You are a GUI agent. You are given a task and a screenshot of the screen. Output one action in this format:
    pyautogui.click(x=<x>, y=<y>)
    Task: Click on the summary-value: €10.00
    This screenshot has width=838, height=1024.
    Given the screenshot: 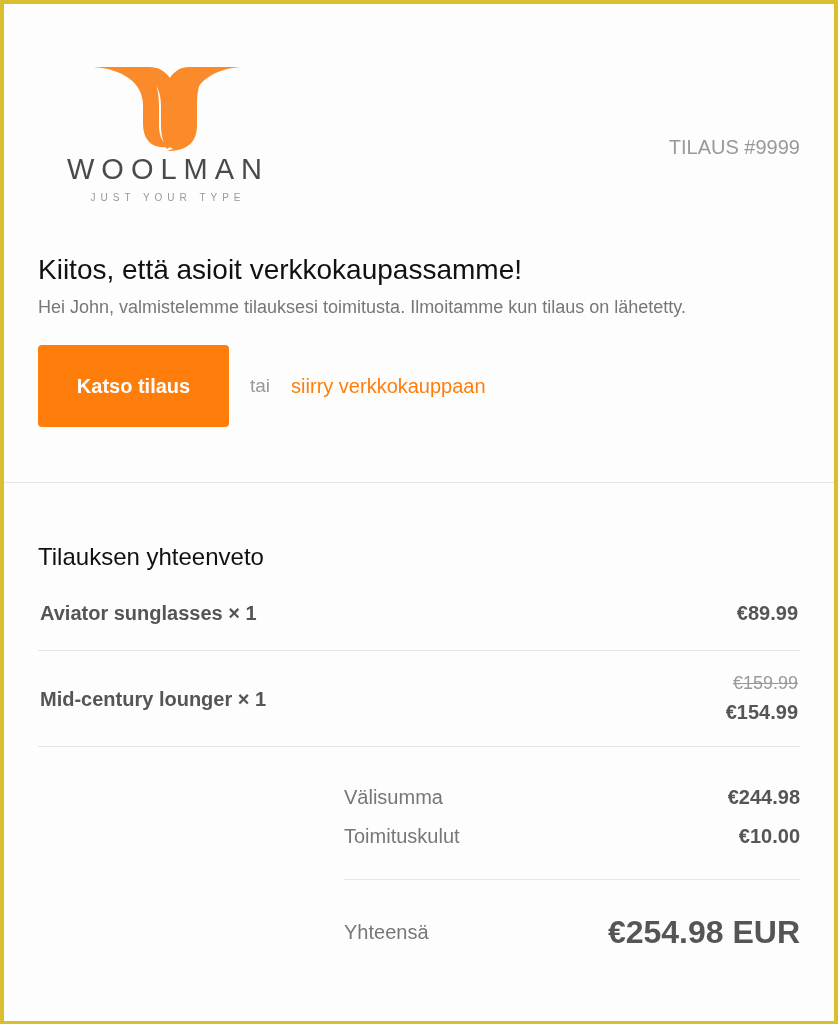 What is the action you would take?
    pyautogui.click(x=769, y=836)
    